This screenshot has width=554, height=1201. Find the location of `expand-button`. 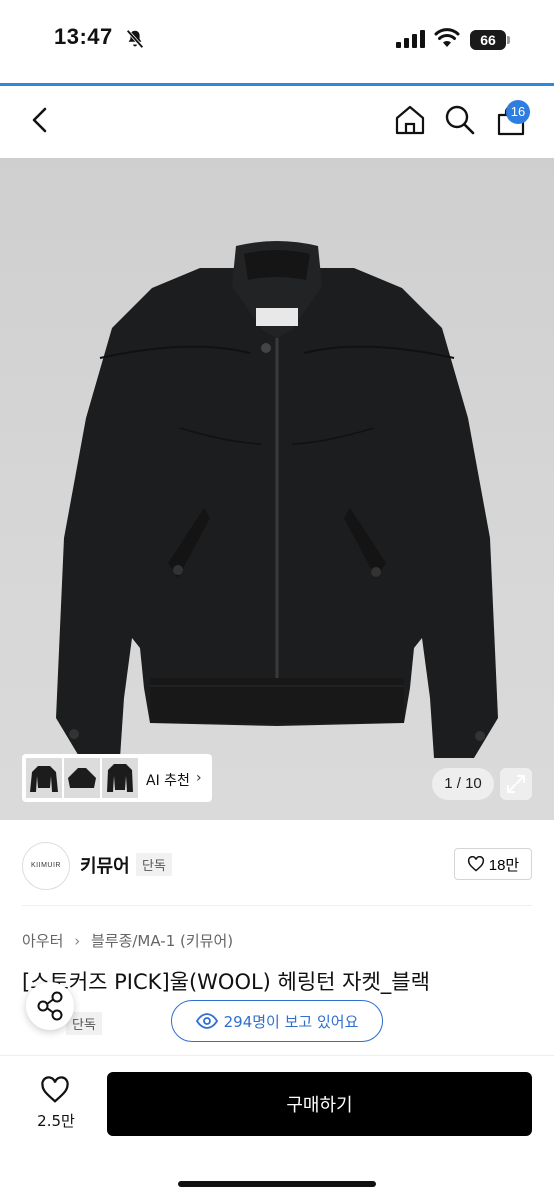

expand-button is located at coordinates (516, 784).